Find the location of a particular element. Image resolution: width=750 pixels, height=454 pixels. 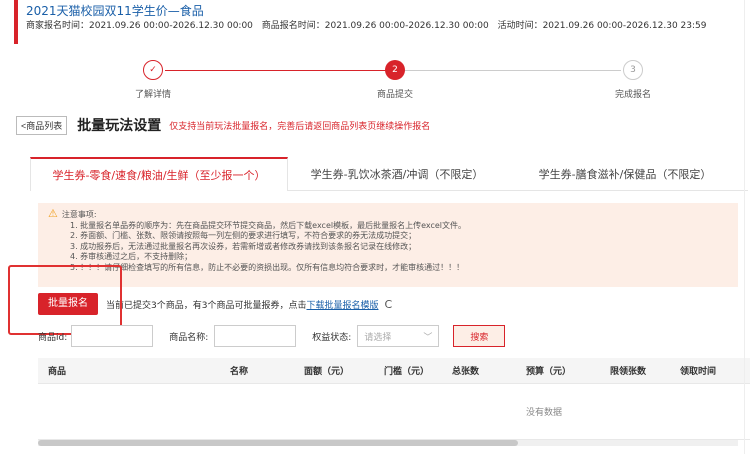

step-complete: 3 完成报名 is located at coordinates (633, 78).